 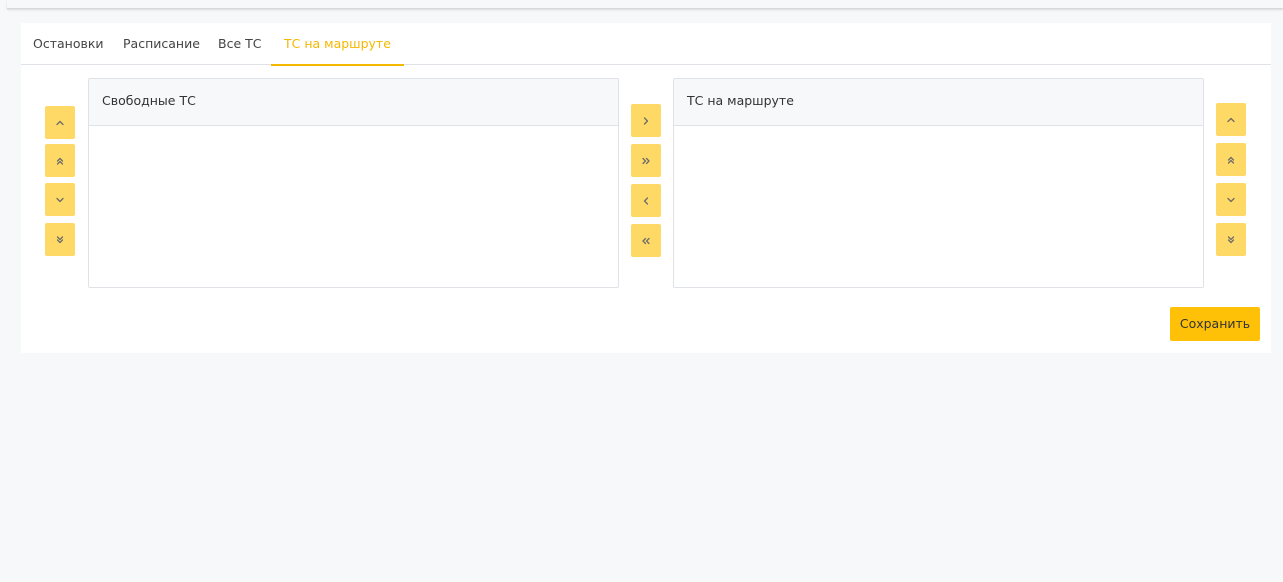 I want to click on move-all-right-button, so click(x=646, y=160).